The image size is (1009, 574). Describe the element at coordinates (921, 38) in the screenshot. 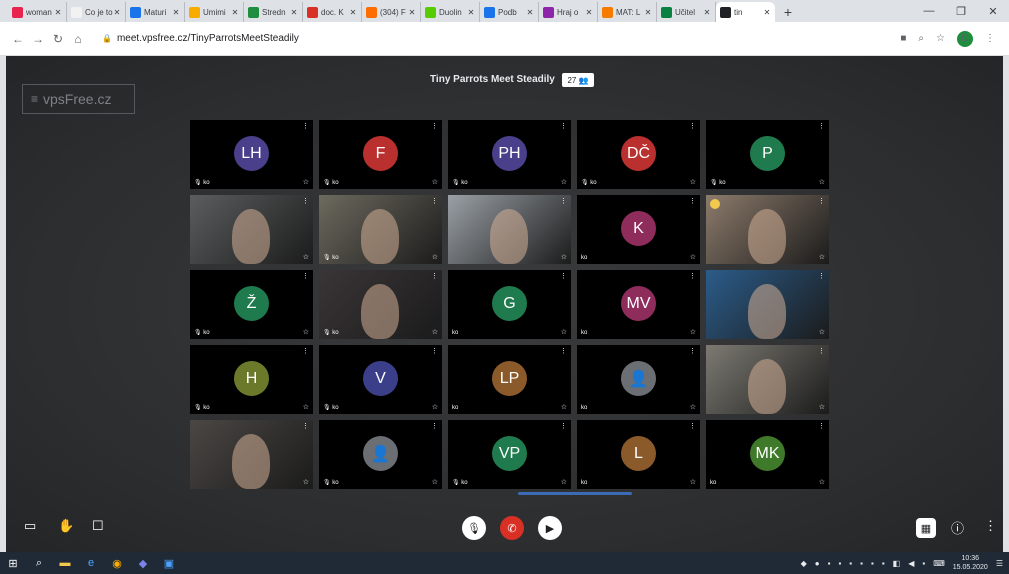

I see `zoom-icon: ⌕` at that location.